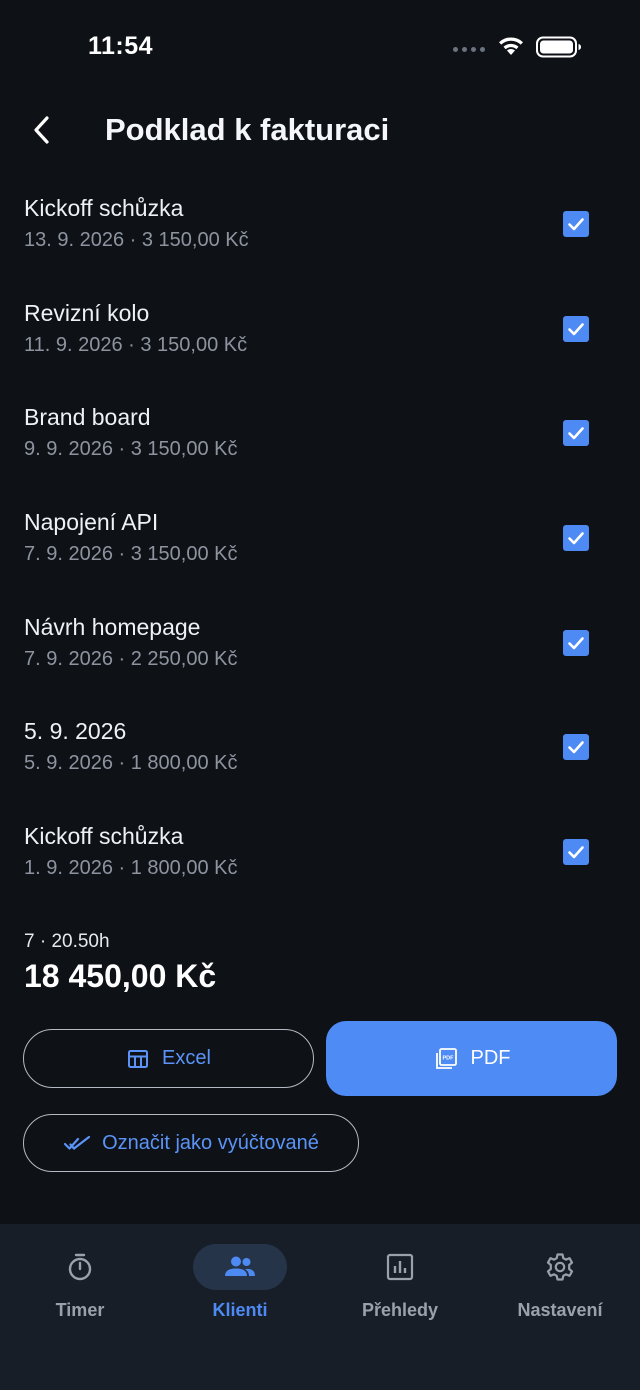 The height and width of the screenshot is (1390, 640). I want to click on pdf-icon: PDF, so click(446, 1058).